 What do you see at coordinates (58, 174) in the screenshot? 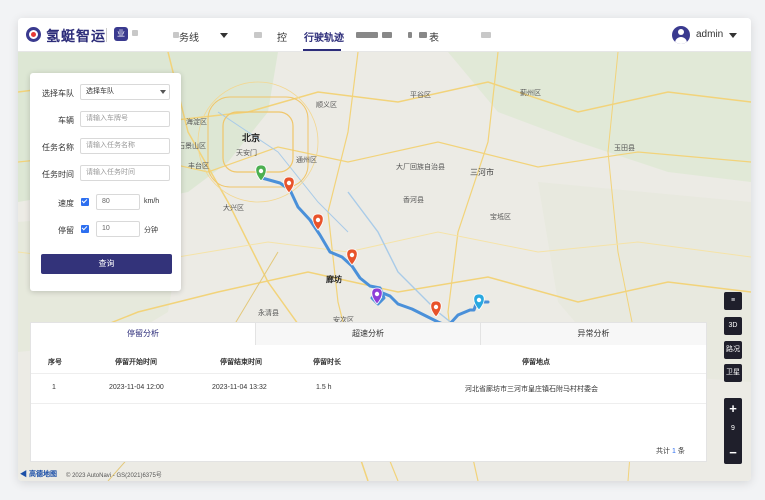
I see `task-time-label: 任务时间` at bounding box center [58, 174].